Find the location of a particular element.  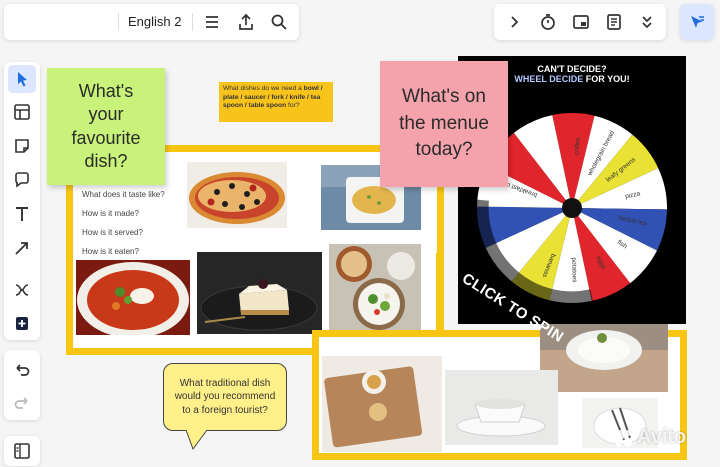

reactions-button is located at coordinates (697, 22).